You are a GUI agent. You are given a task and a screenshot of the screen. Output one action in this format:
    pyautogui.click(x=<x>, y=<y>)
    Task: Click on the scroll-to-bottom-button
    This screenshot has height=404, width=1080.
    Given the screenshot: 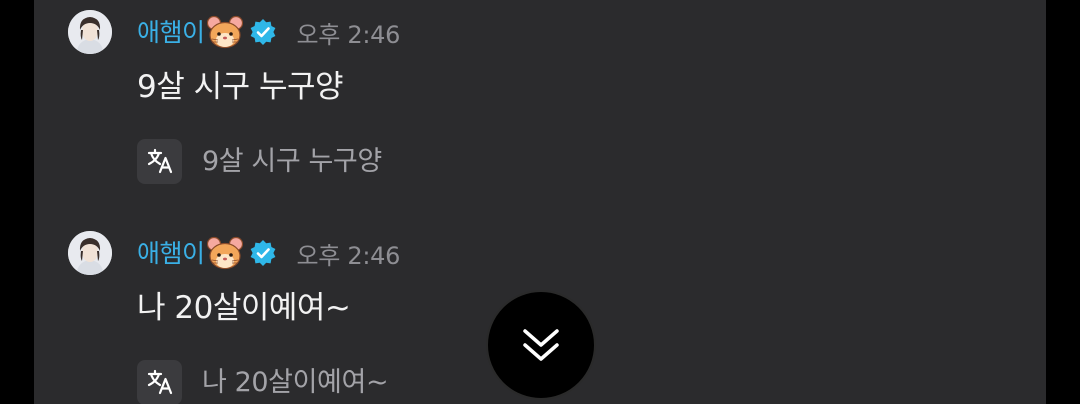 What is the action you would take?
    pyautogui.click(x=541, y=345)
    